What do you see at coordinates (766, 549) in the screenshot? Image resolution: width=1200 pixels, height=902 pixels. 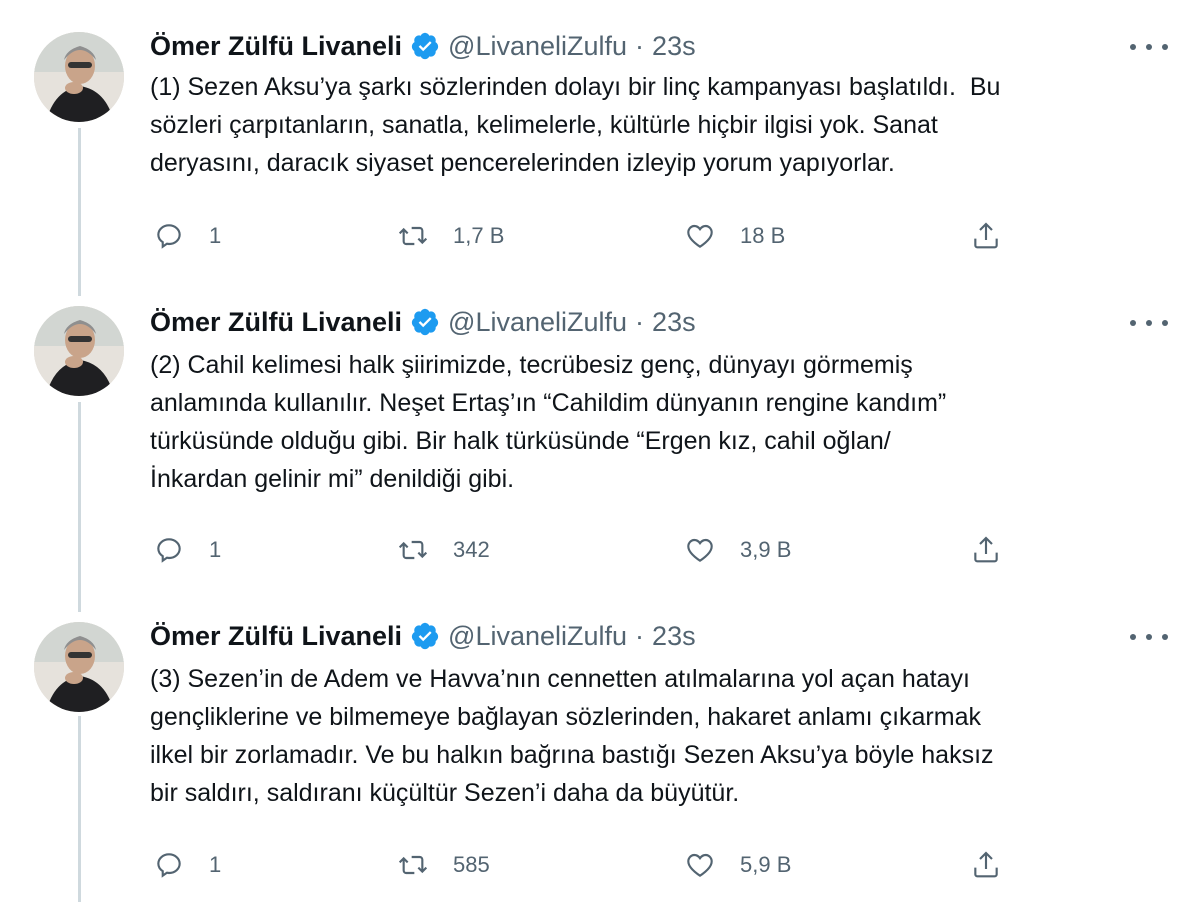 I see `like-count: 3,9 B` at bounding box center [766, 549].